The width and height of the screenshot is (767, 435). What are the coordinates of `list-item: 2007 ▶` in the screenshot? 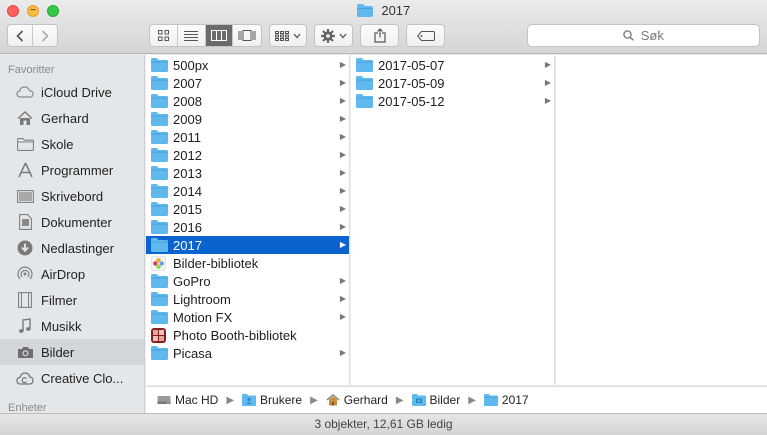 It's located at (247, 83).